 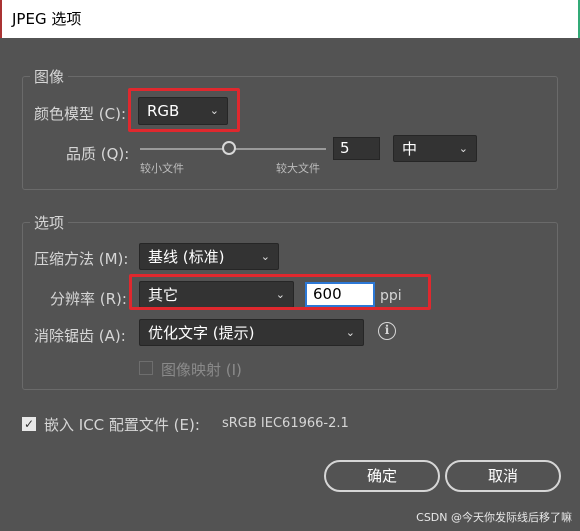 What do you see at coordinates (49, 76) in the screenshot?
I see `image-group-title: 图像` at bounding box center [49, 76].